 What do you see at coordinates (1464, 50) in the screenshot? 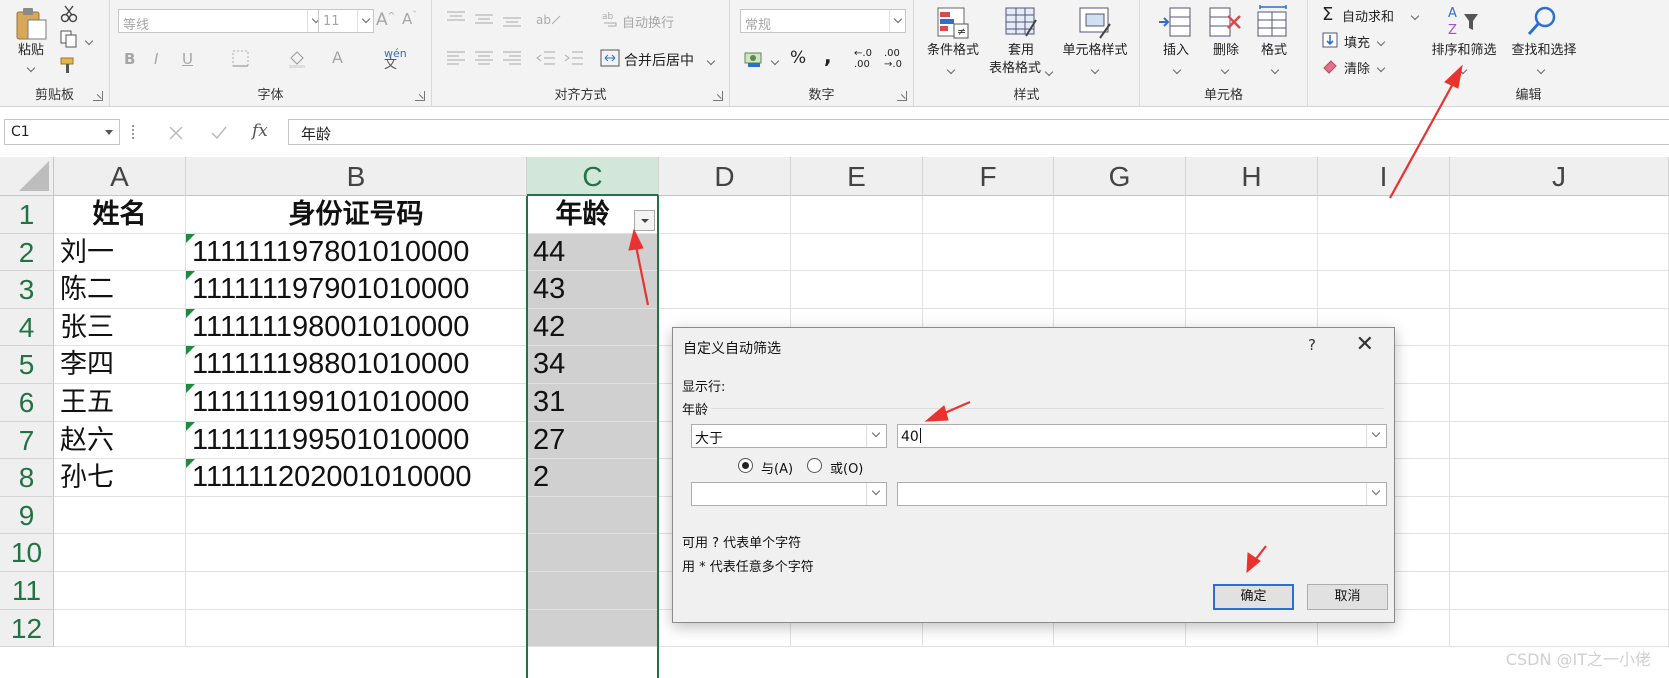
I see `sort-filter-label: 排序和筛选` at bounding box center [1464, 50].